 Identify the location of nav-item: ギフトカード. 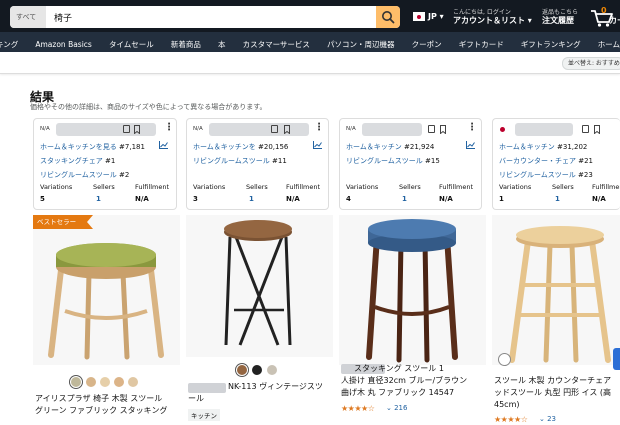
(481, 43).